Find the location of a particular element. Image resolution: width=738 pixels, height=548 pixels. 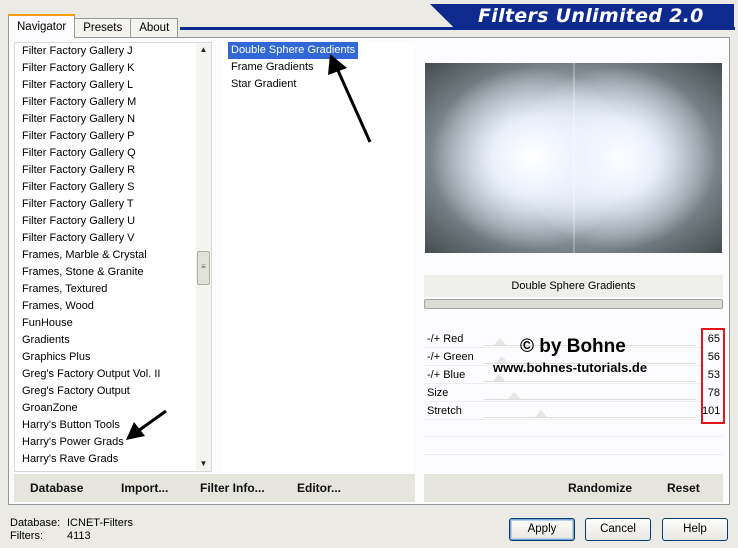

values-highlight-box is located at coordinates (713, 376).